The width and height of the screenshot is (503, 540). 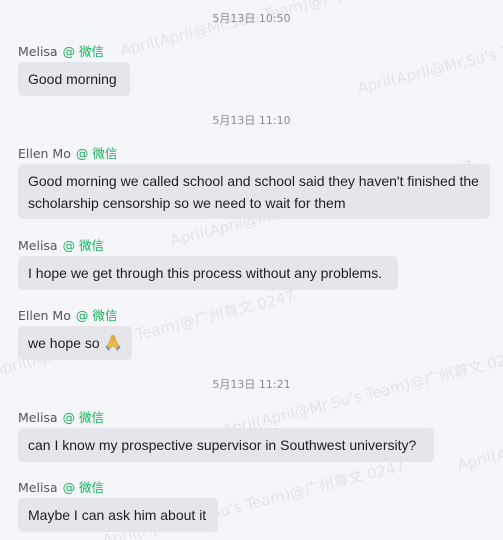 I want to click on message-bubble: Good morning, so click(x=74, y=79).